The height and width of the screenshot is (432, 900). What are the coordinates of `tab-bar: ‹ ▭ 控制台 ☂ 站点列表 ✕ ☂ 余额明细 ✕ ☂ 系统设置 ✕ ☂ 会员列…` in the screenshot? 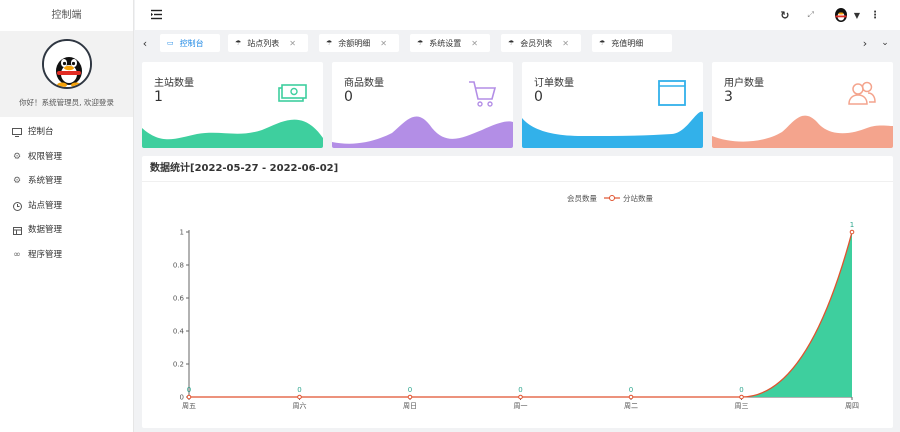 It's located at (517, 43).